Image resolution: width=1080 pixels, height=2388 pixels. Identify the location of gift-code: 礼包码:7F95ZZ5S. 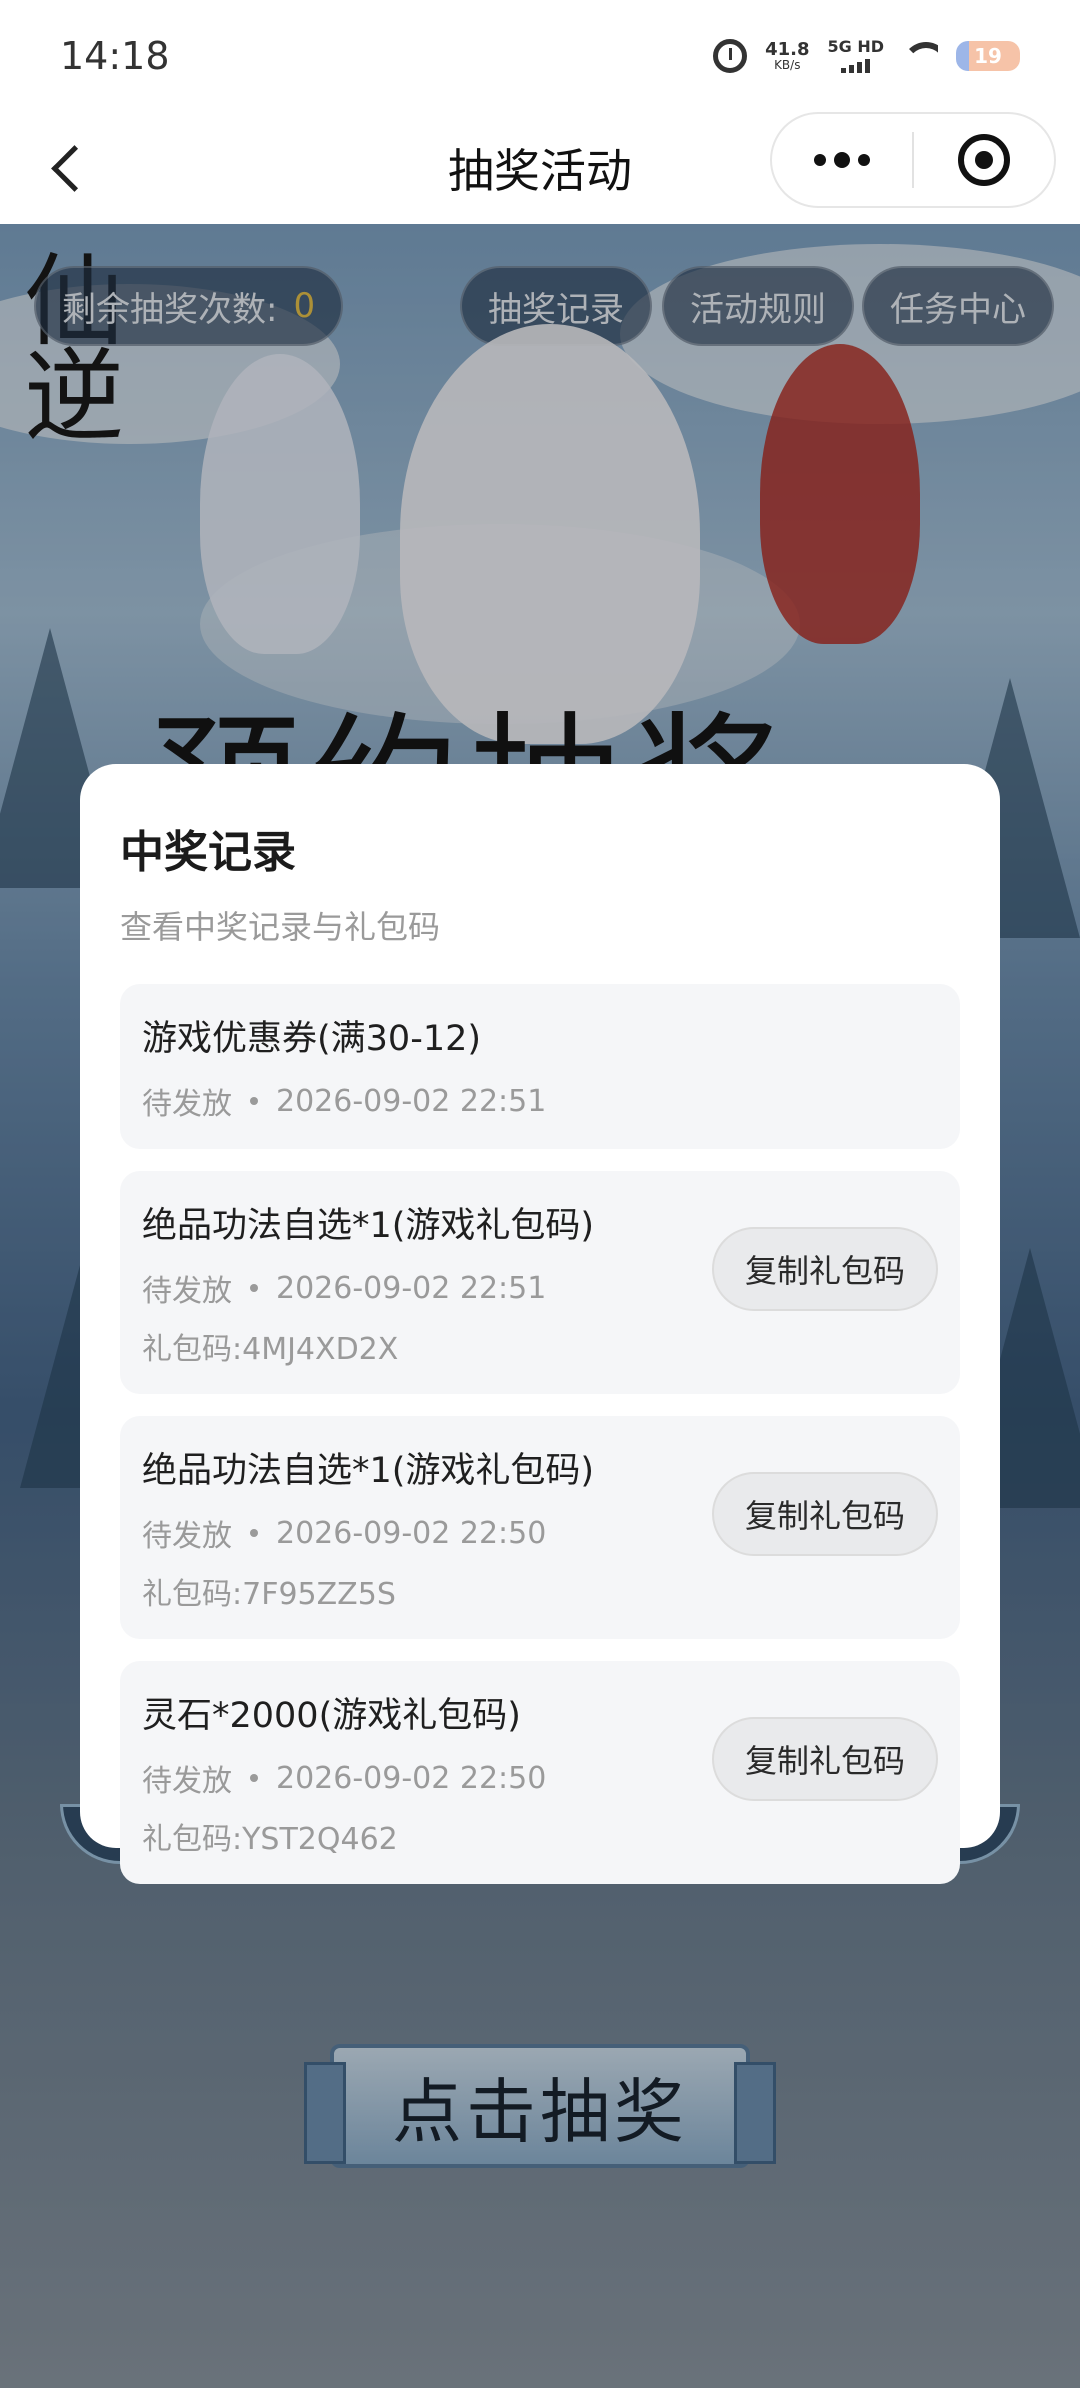
(269, 1594).